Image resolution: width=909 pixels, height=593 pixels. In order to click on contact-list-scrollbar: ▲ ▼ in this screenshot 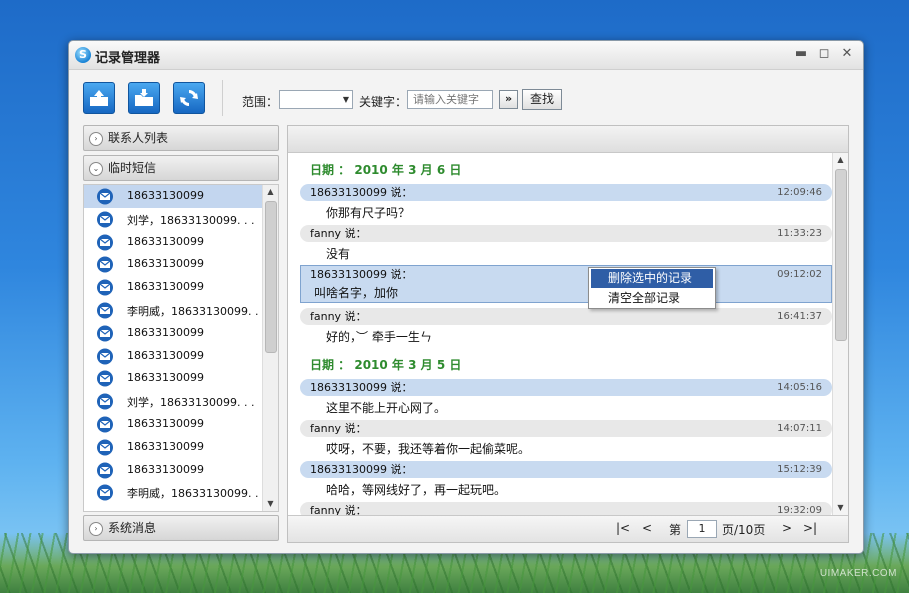, I will do `click(270, 348)`.